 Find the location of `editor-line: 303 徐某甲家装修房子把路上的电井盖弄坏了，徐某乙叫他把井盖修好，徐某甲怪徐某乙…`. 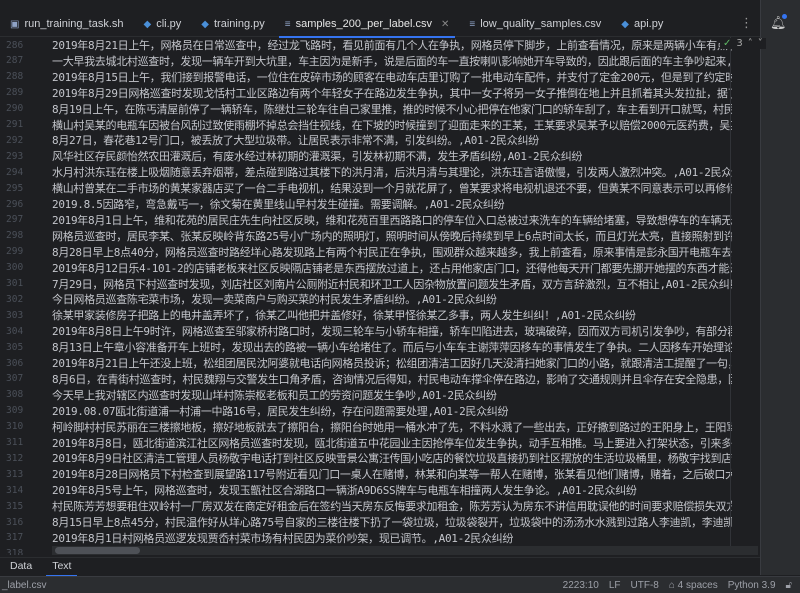

editor-line: 303 徐某甲家装修房子把路上的电井盖弄坏了，徐某乙叫他把井盖修好，徐某甲怪徐某乙… is located at coordinates (380, 315).